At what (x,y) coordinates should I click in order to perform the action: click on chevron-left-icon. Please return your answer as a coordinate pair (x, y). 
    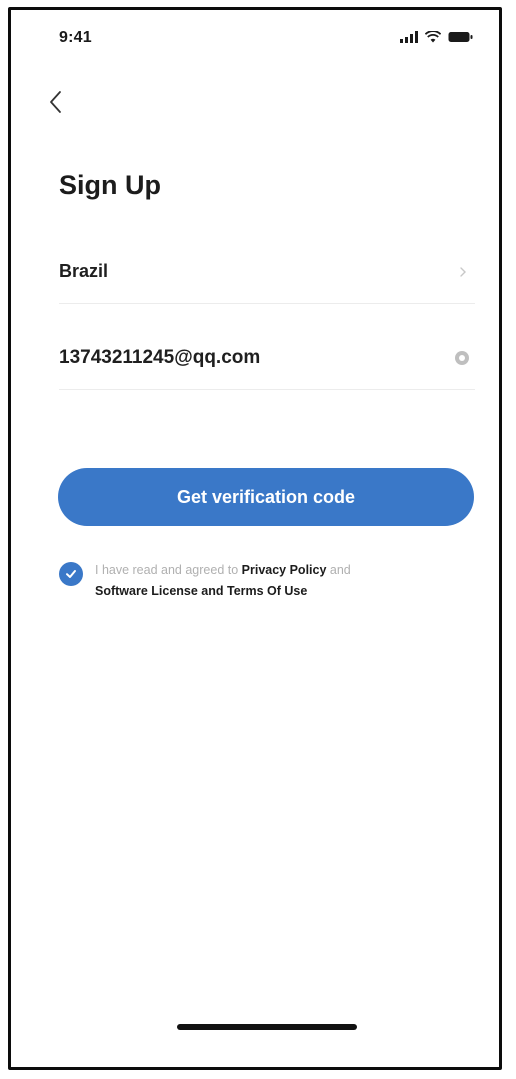
    Looking at the image, I should click on (55, 104).